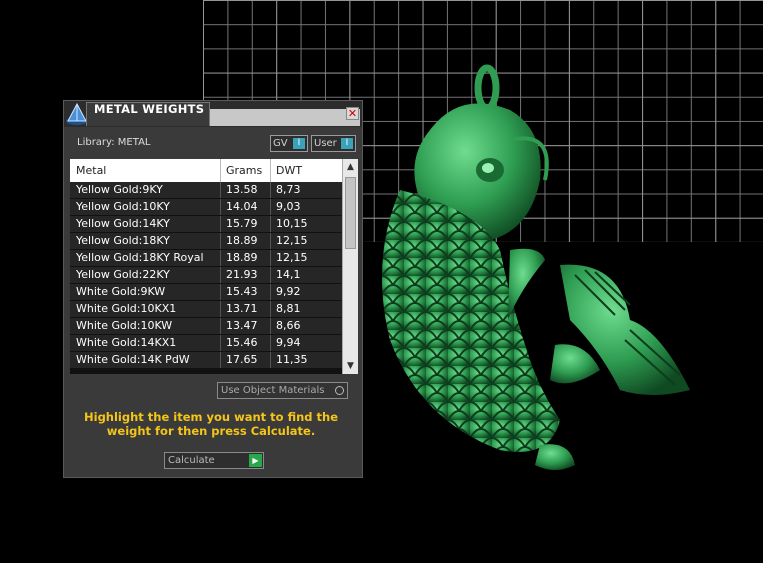  I want to click on cell-metal: Yellow Gold:18KY, so click(123, 240).